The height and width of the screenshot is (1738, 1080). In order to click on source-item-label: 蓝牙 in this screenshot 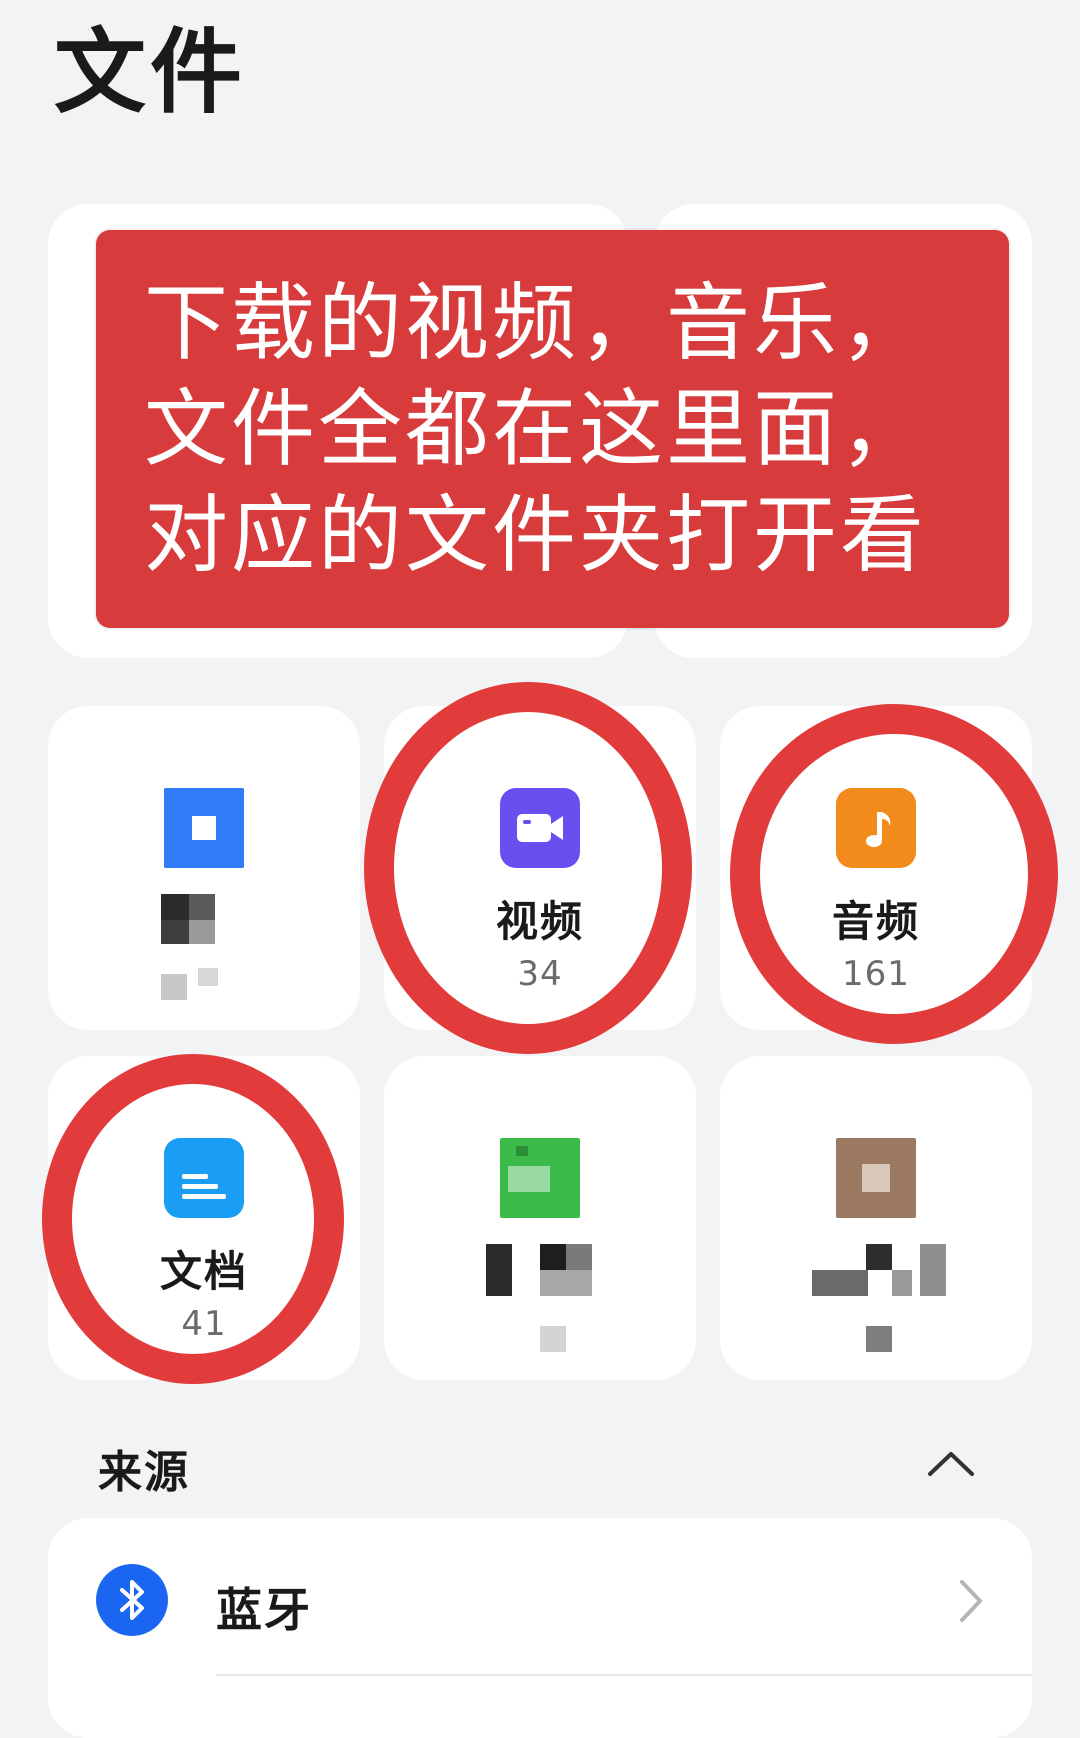, I will do `click(264, 1610)`.